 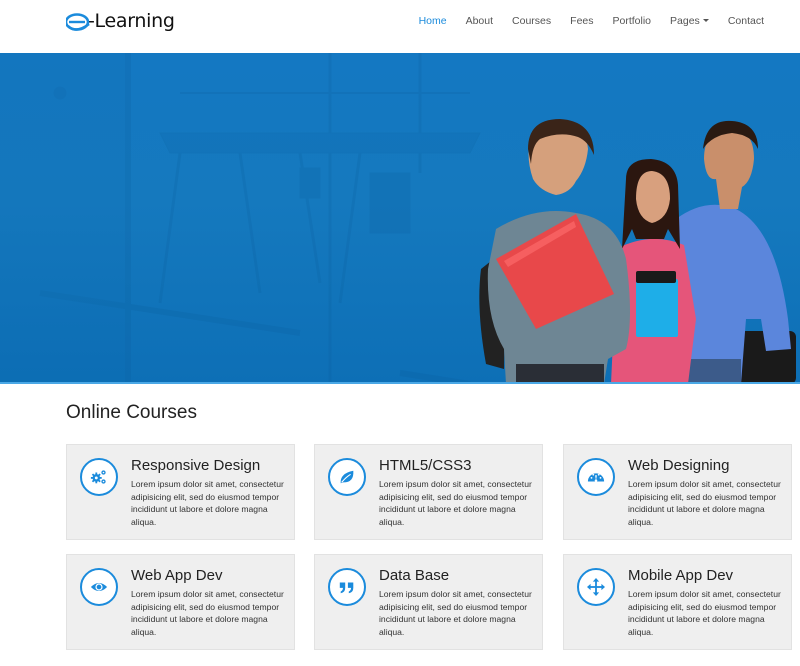 What do you see at coordinates (746, 21) in the screenshot?
I see `nav-contact: Contact` at bounding box center [746, 21].